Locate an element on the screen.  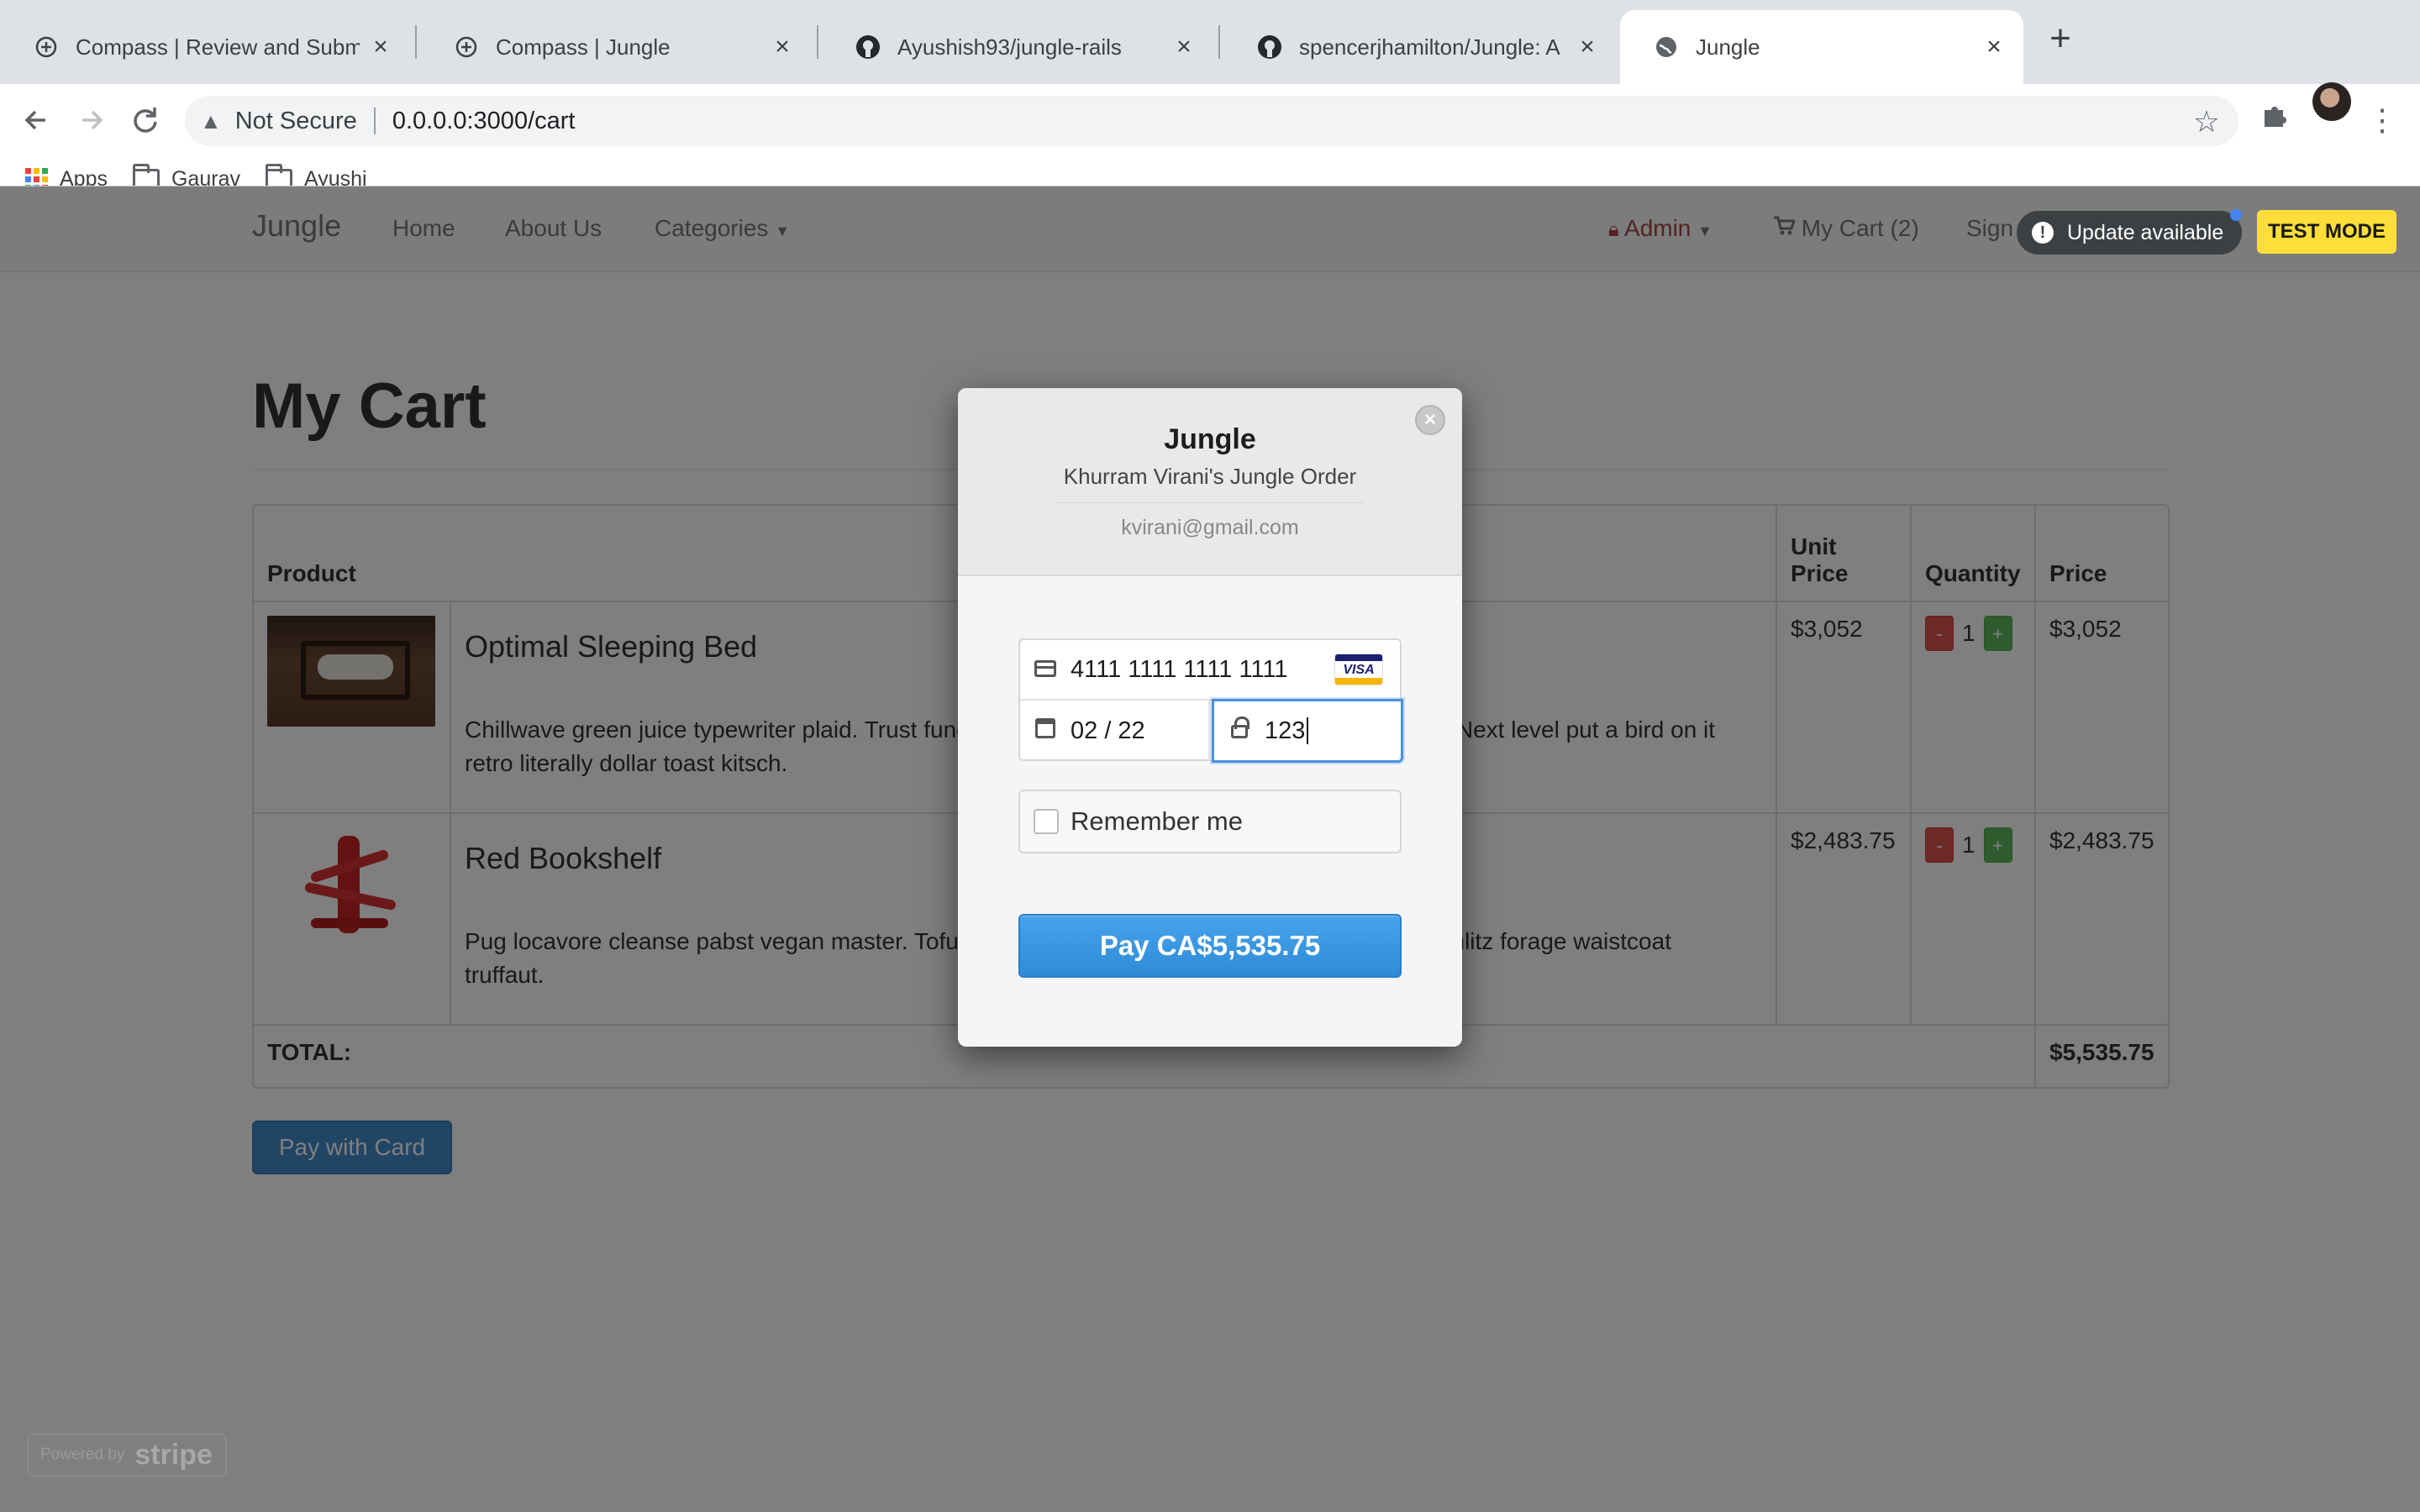
order-description: Khurram Virani's Jungle Order is located at coordinates (1210, 476).